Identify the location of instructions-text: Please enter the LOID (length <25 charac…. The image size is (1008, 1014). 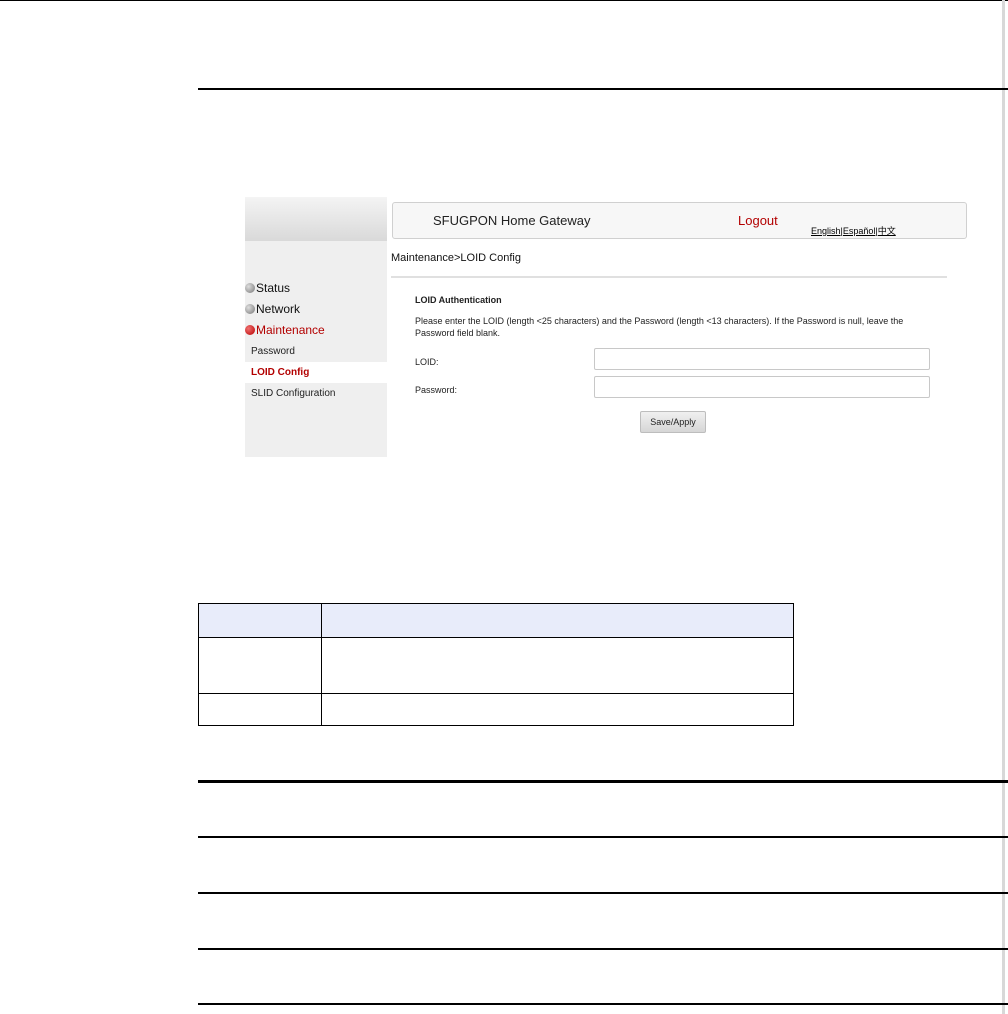
(659, 327).